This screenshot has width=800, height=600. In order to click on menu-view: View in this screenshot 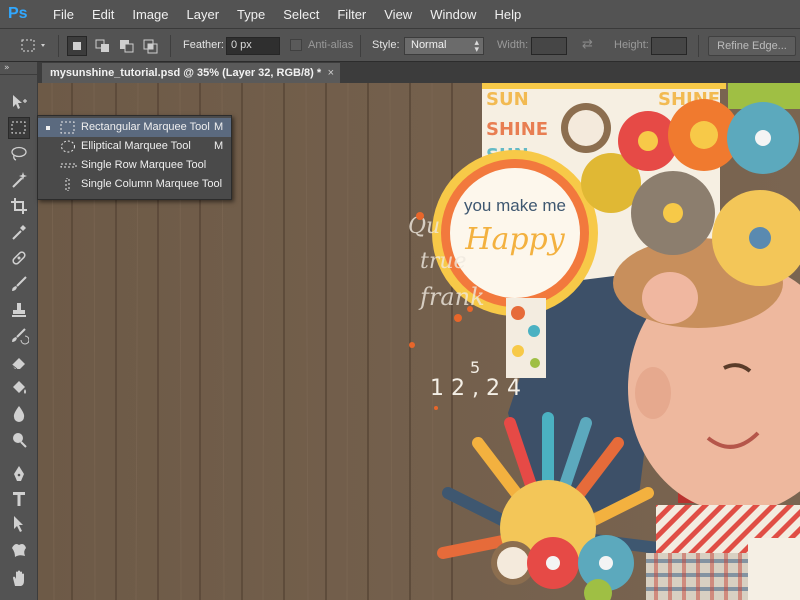, I will do `click(398, 14)`.